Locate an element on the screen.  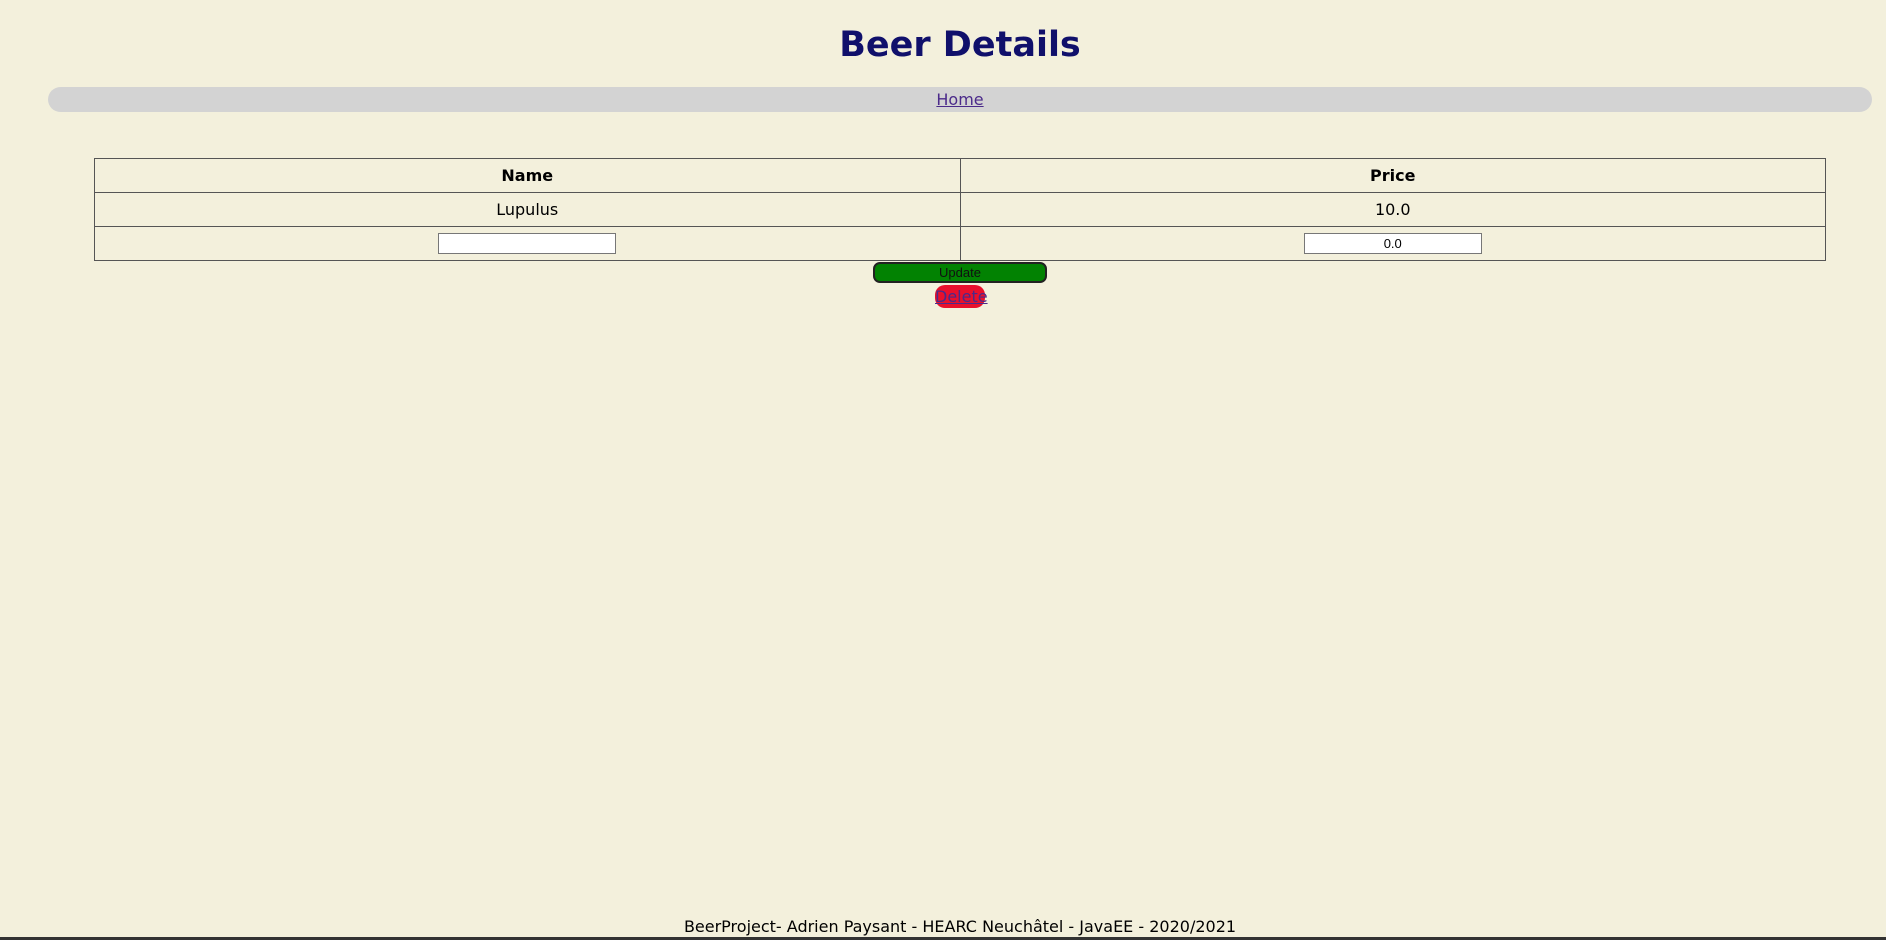
name-input is located at coordinates (527, 243).